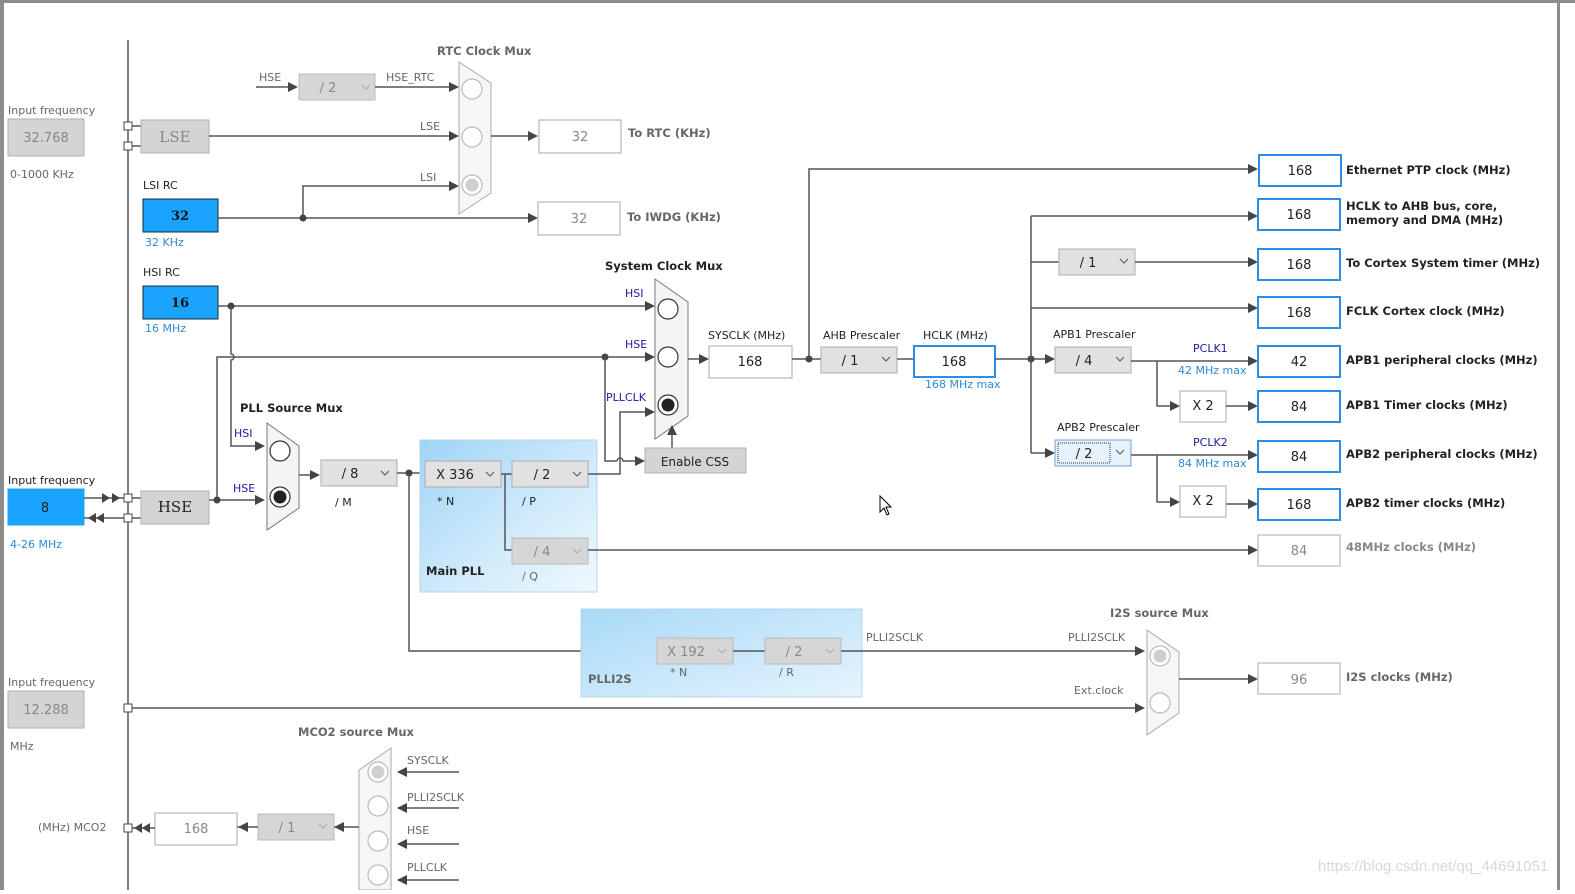  I want to click on window-border-top, so click(787, 1).